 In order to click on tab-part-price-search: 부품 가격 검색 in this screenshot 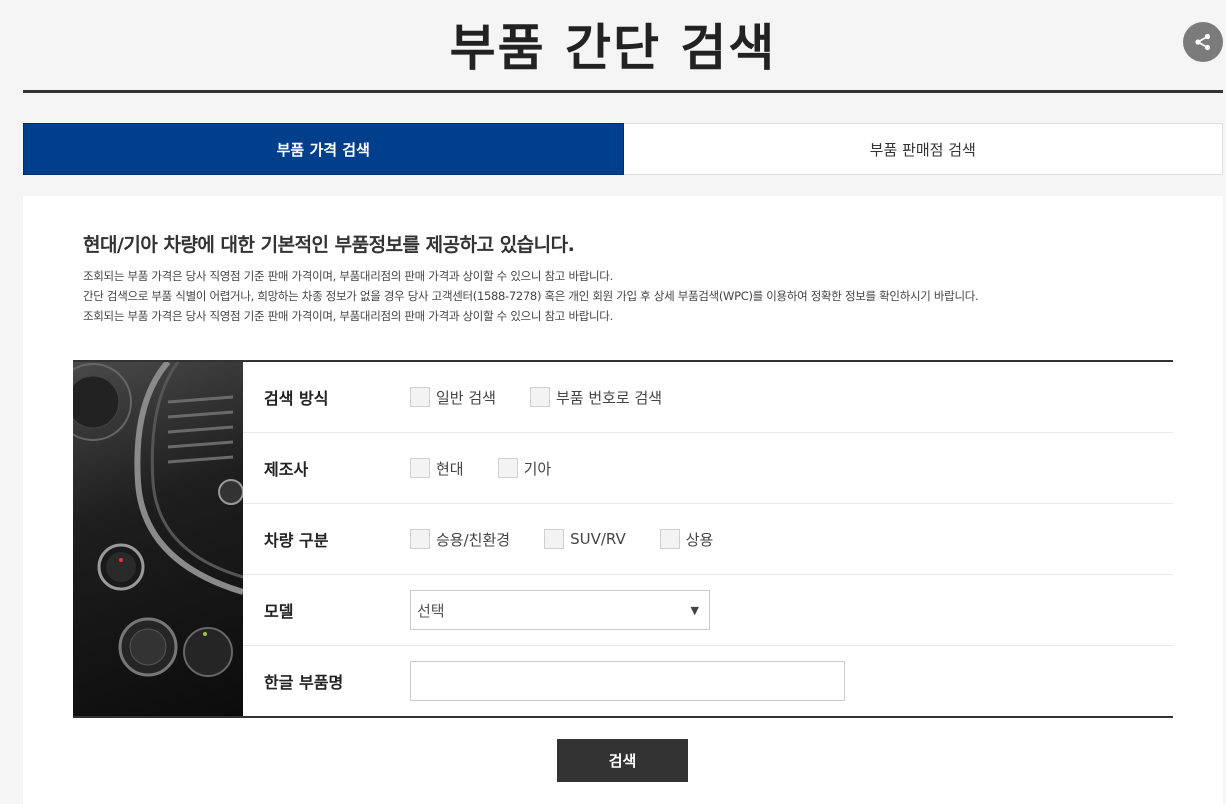, I will do `click(323, 149)`.